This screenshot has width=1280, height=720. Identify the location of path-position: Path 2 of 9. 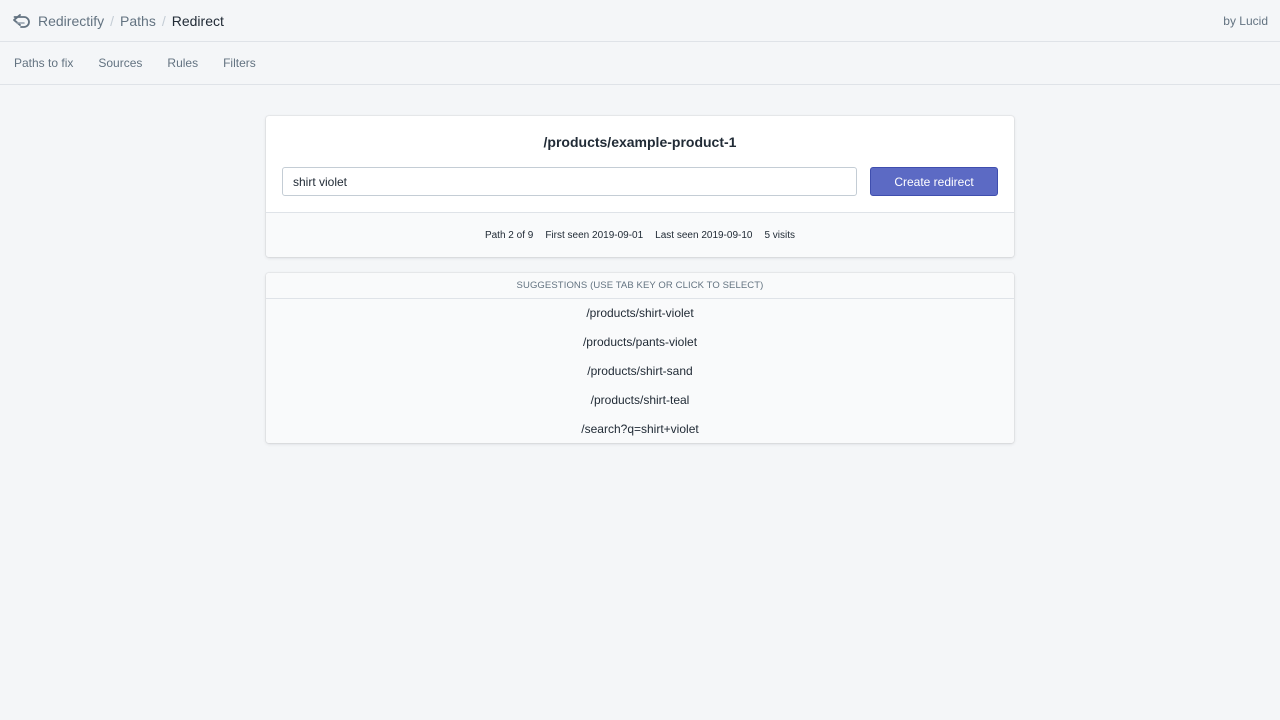
(509, 235).